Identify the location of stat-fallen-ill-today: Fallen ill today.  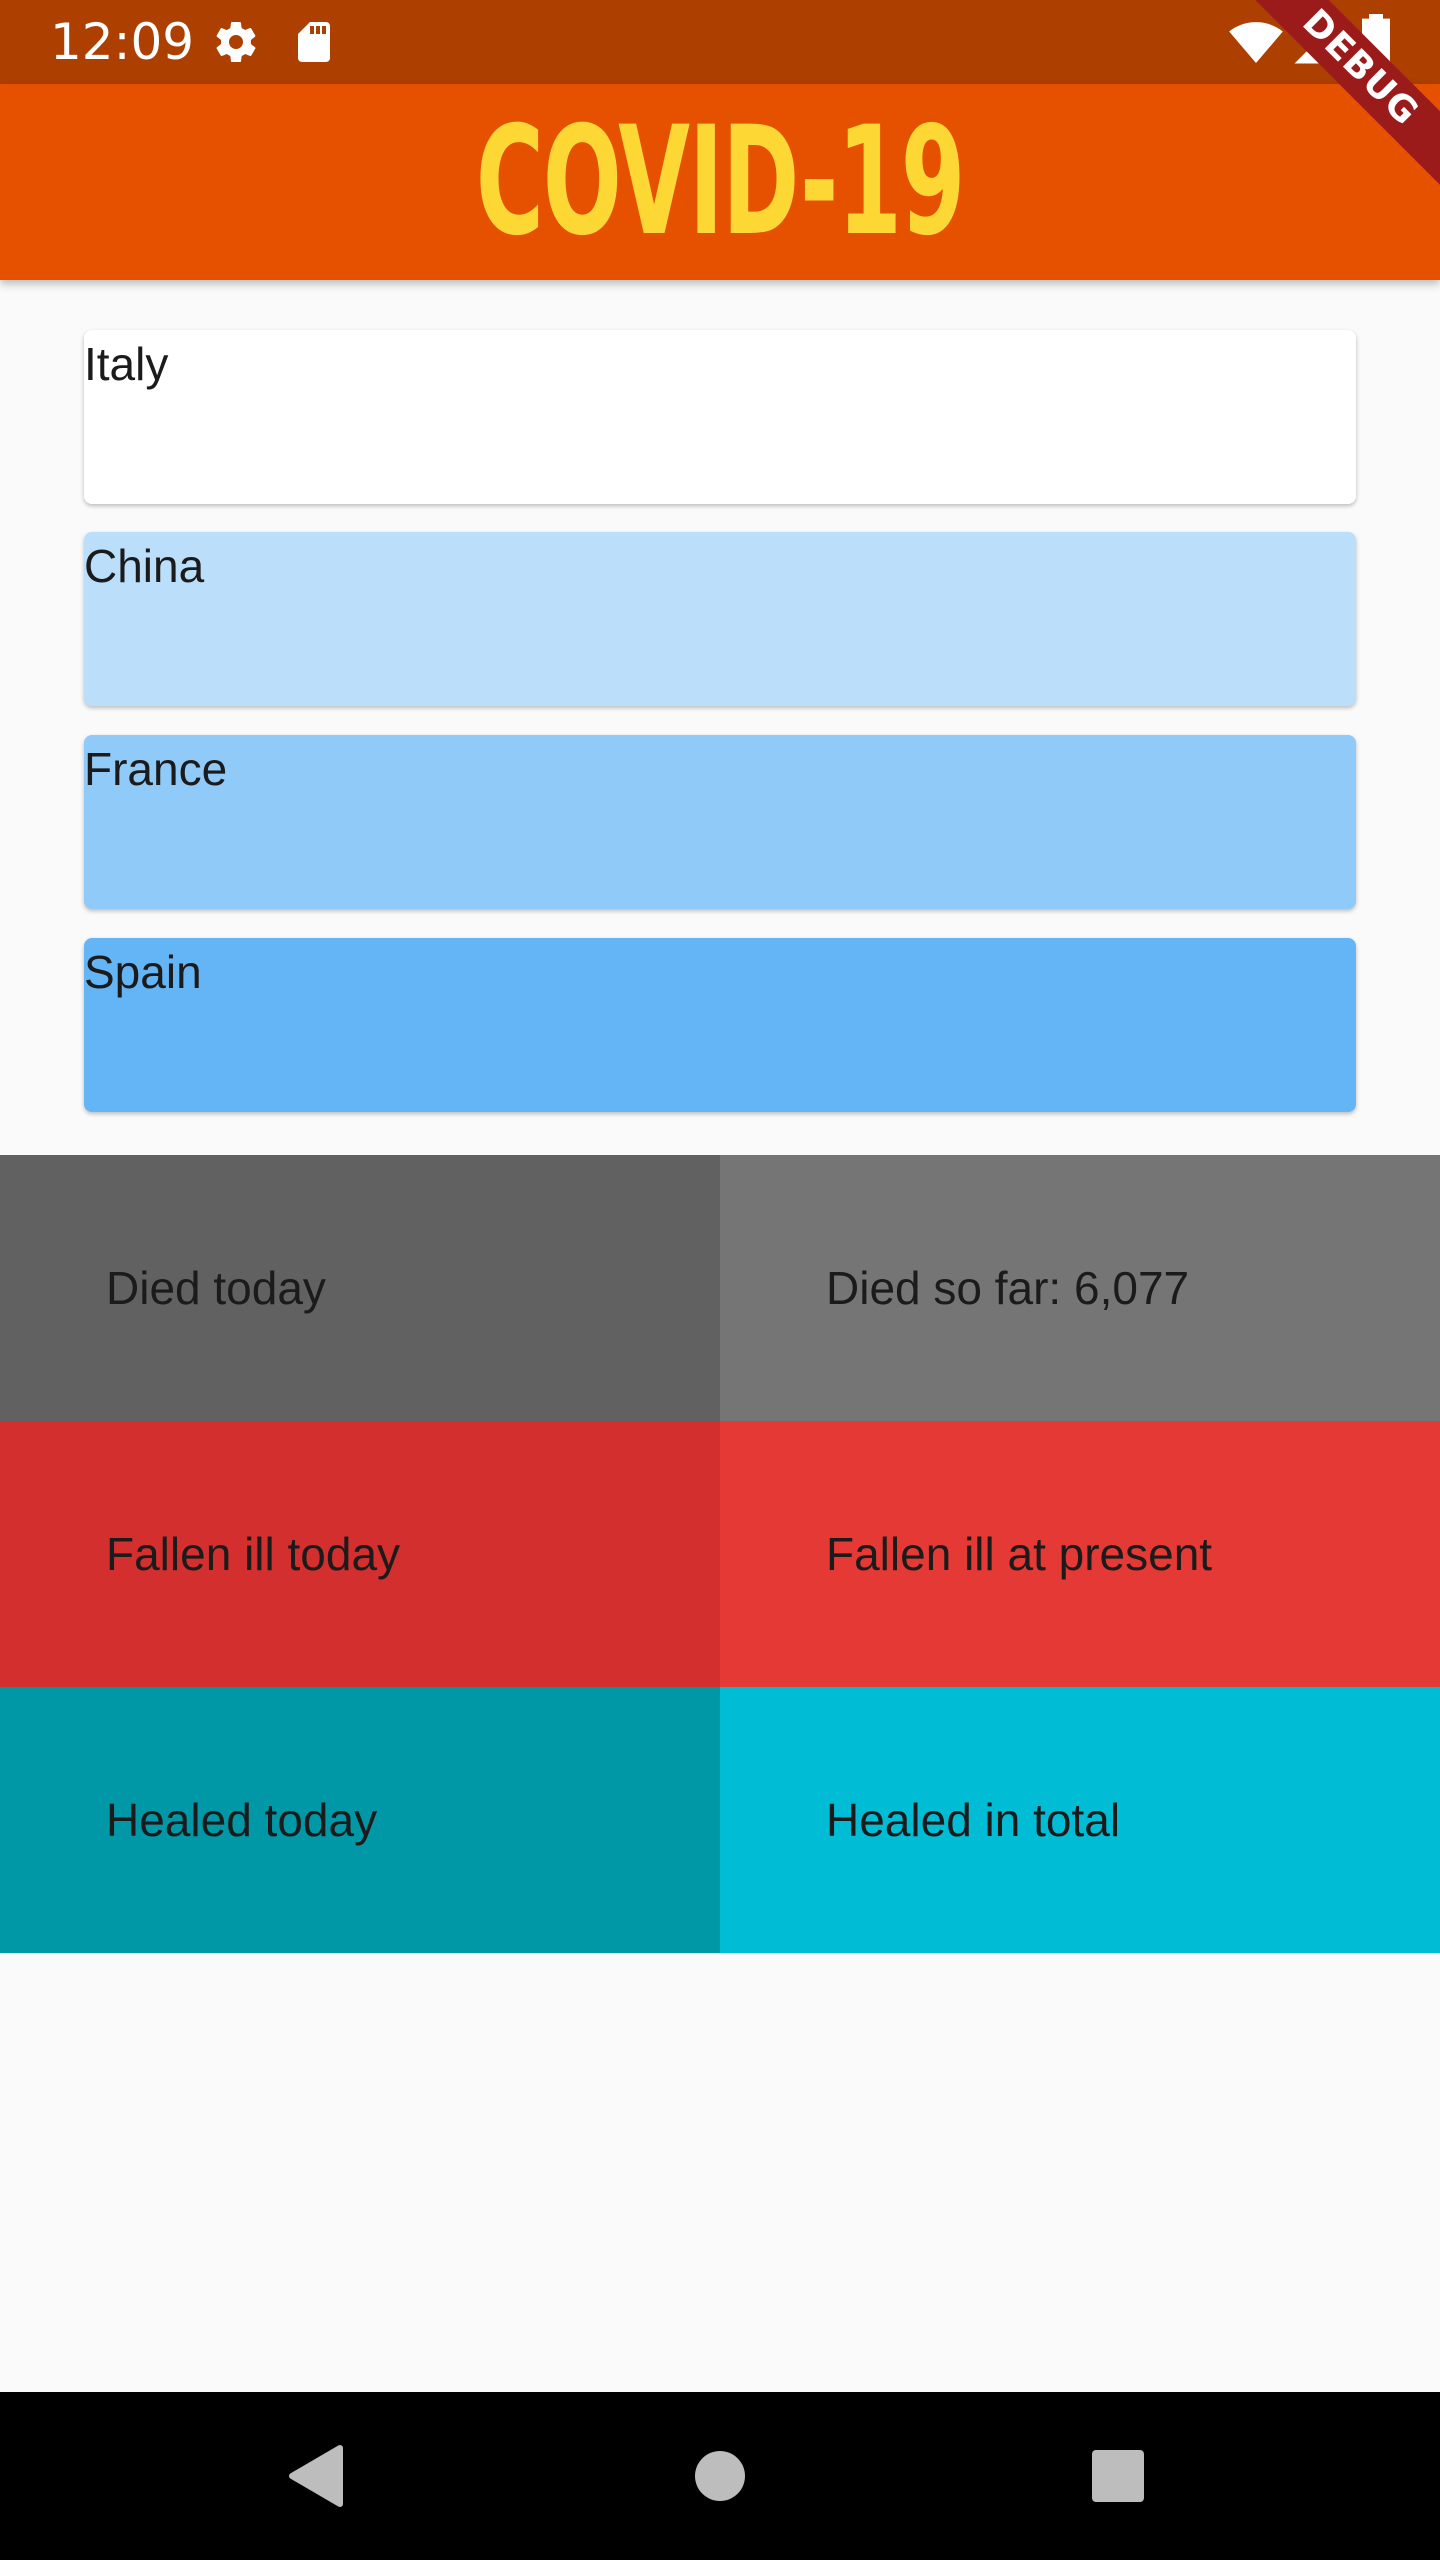
(360, 1554).